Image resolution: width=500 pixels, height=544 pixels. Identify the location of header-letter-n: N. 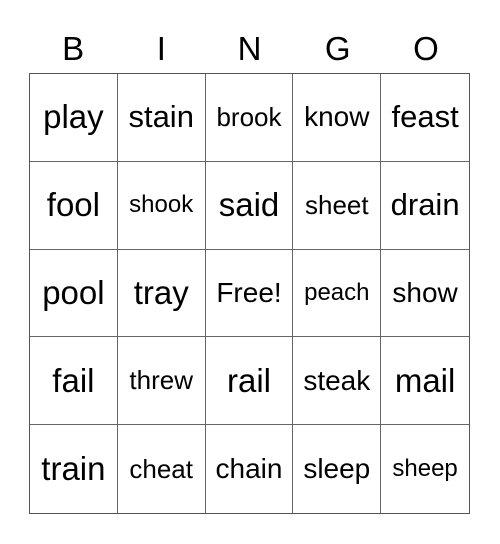
(249, 48).